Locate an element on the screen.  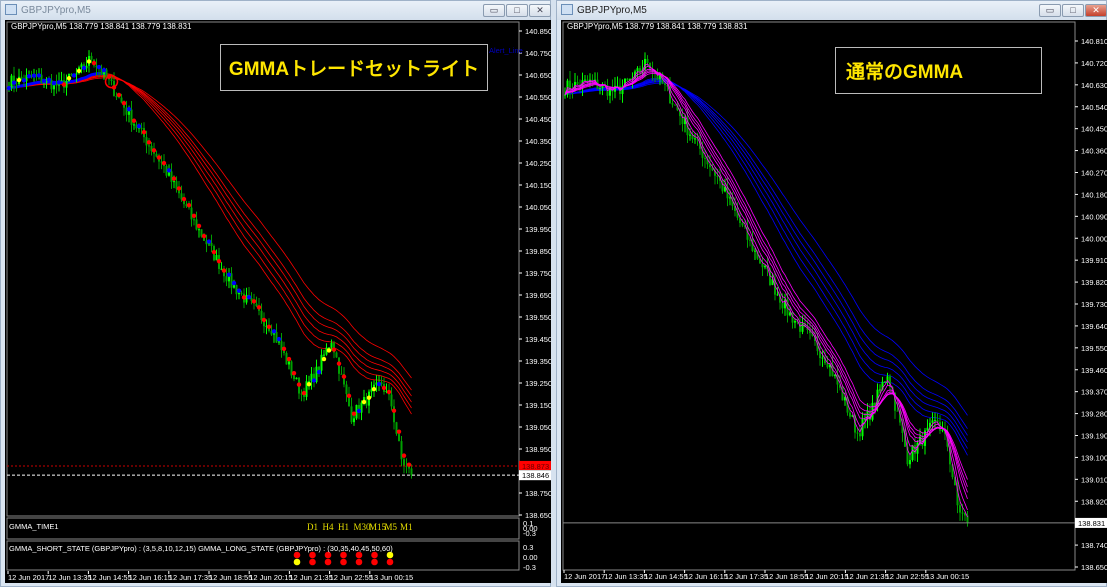
time-tick-label: 12 Jun 2017 is located at coordinates (28, 577).